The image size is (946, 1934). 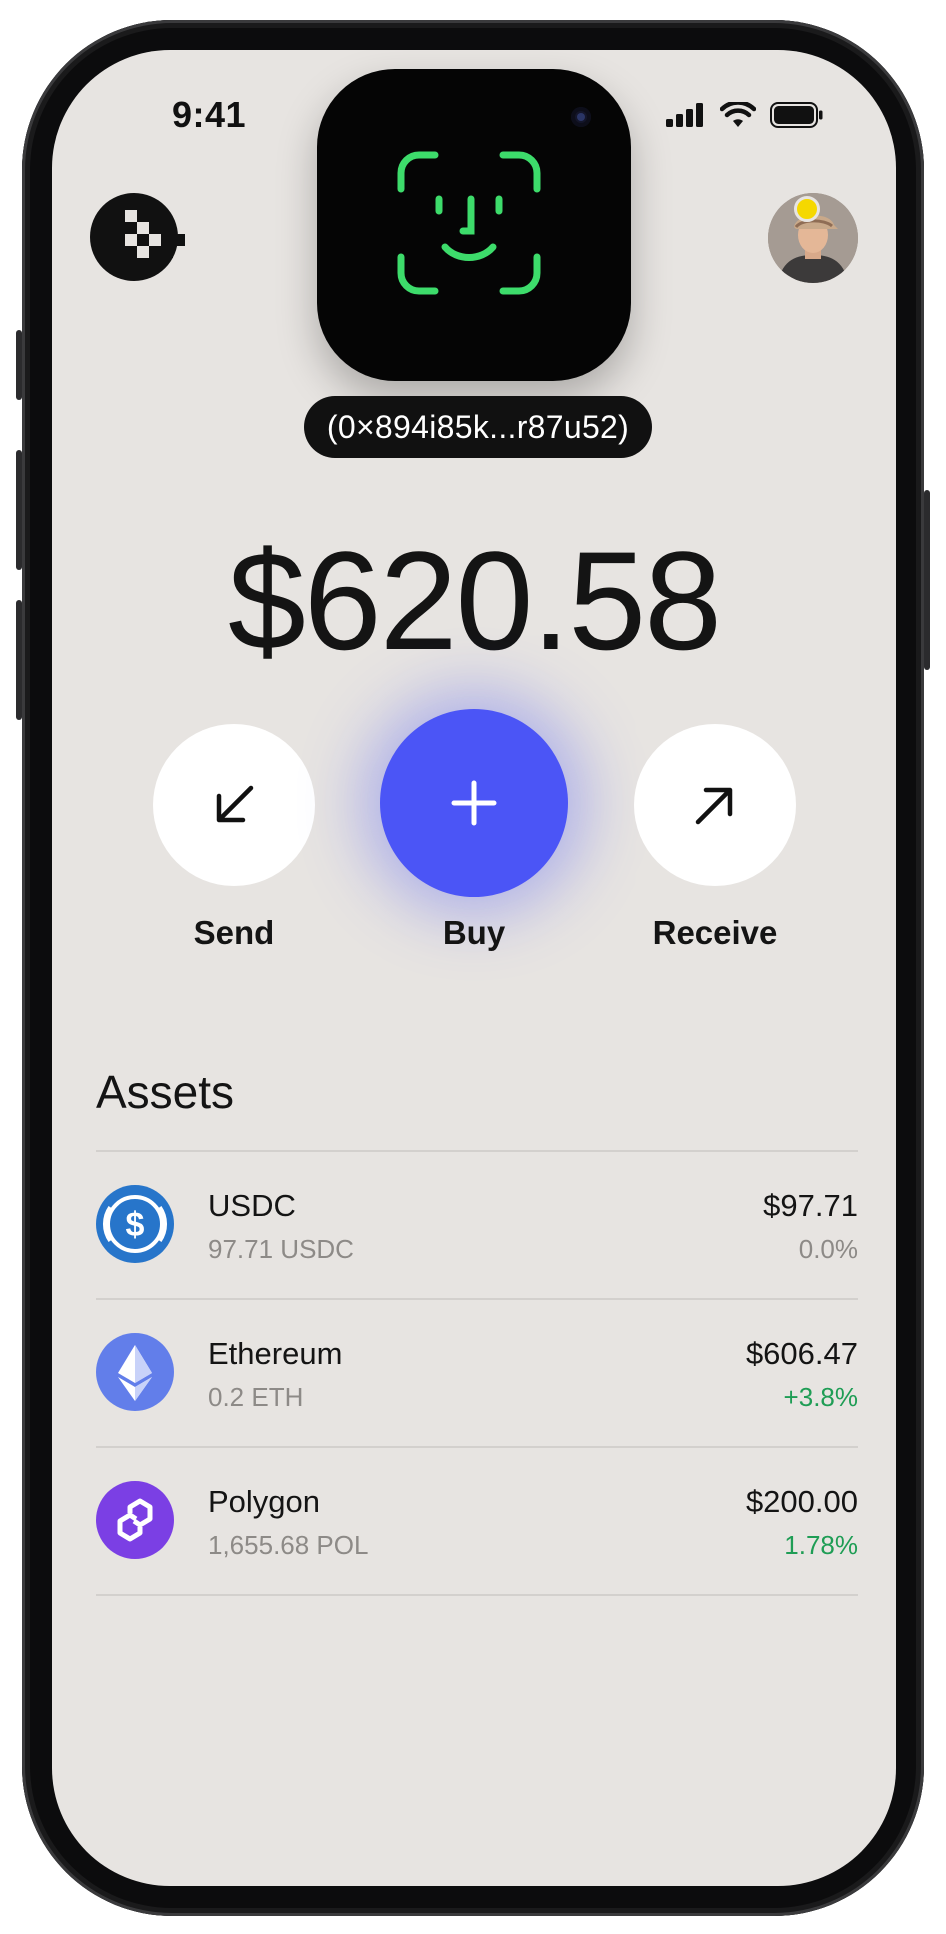 What do you see at coordinates (927, 580) in the screenshot?
I see `power-button` at bounding box center [927, 580].